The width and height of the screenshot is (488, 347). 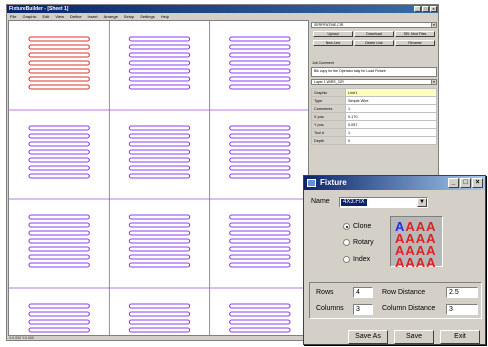 I want to click on property-key: Depth, so click(x=328, y=140).